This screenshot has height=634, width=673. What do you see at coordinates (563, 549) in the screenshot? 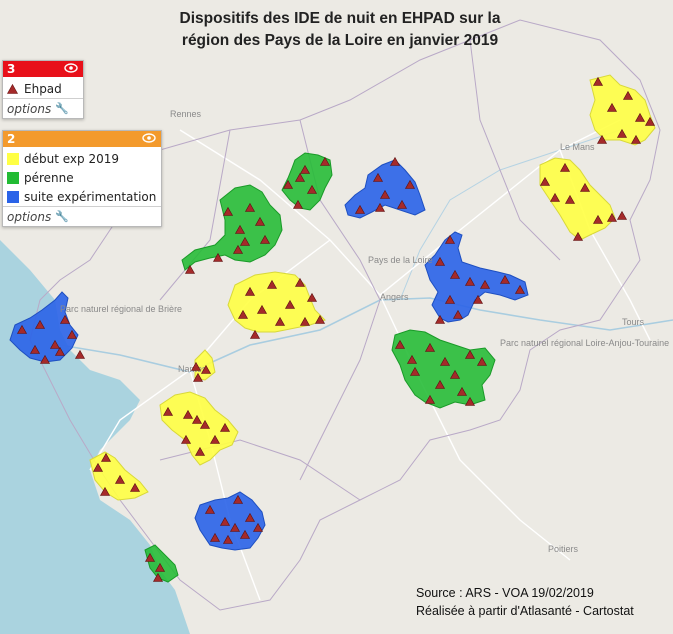
I see `label-poitiers: Poitiers` at bounding box center [563, 549].